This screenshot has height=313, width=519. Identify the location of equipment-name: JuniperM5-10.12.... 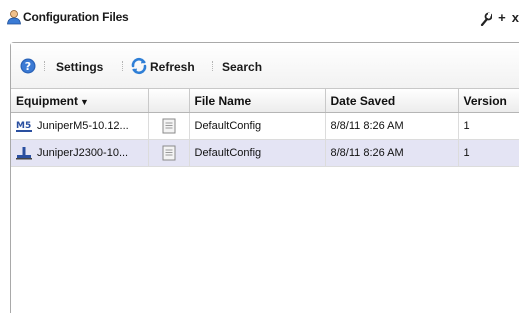
(83, 126).